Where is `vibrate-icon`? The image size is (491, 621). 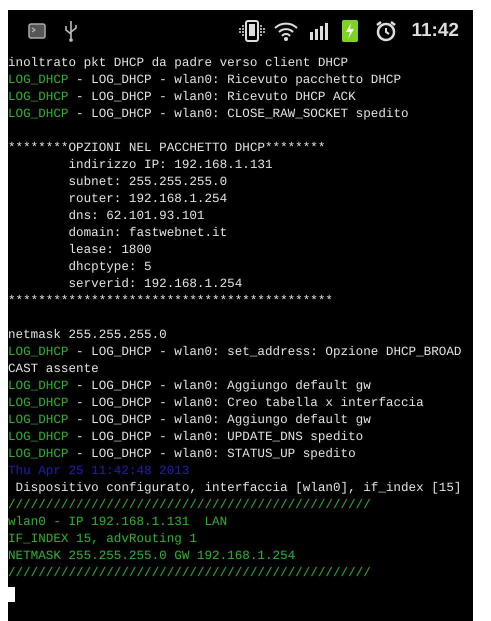
vibrate-icon is located at coordinates (252, 31).